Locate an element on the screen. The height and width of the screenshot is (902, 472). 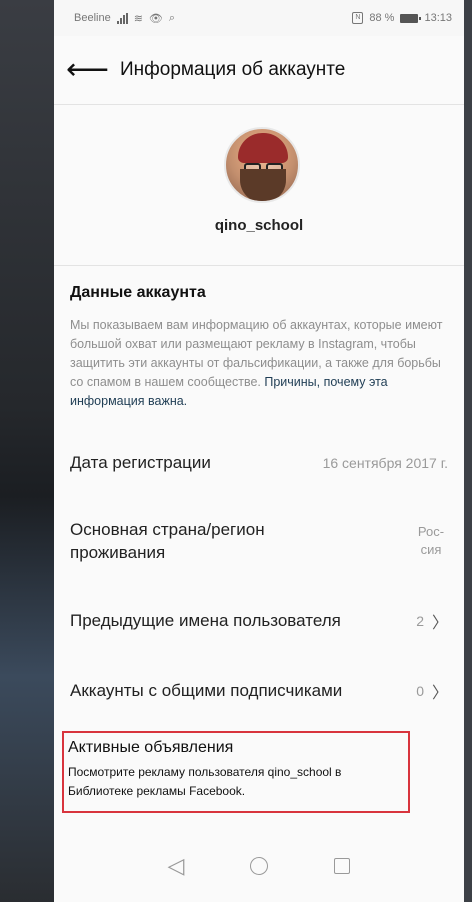
signal-icon is located at coordinates (122, 18).